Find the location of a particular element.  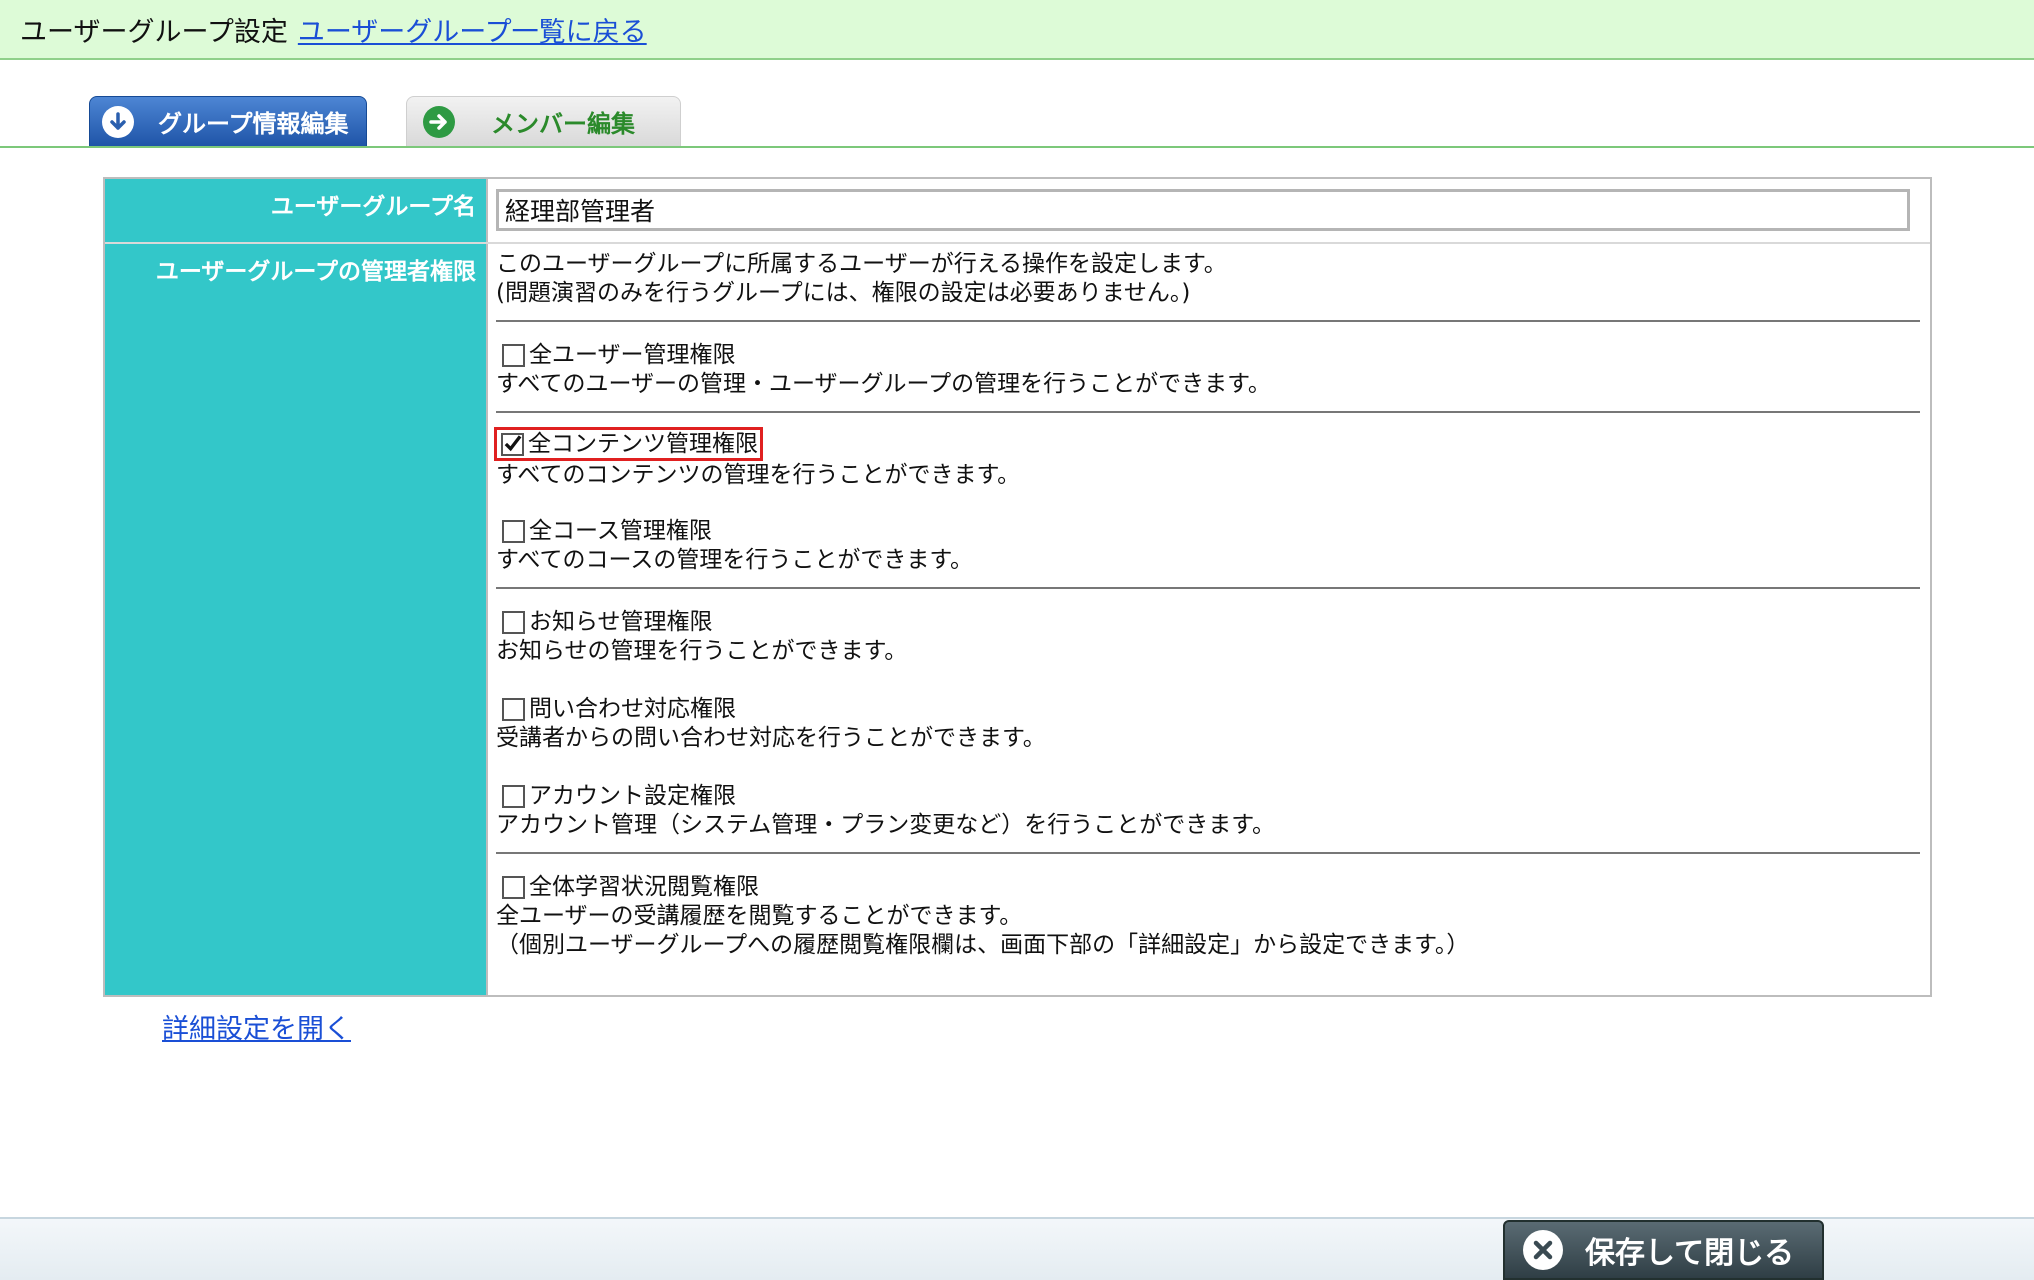

permission-label: アカウント設定権限 is located at coordinates (632, 795).